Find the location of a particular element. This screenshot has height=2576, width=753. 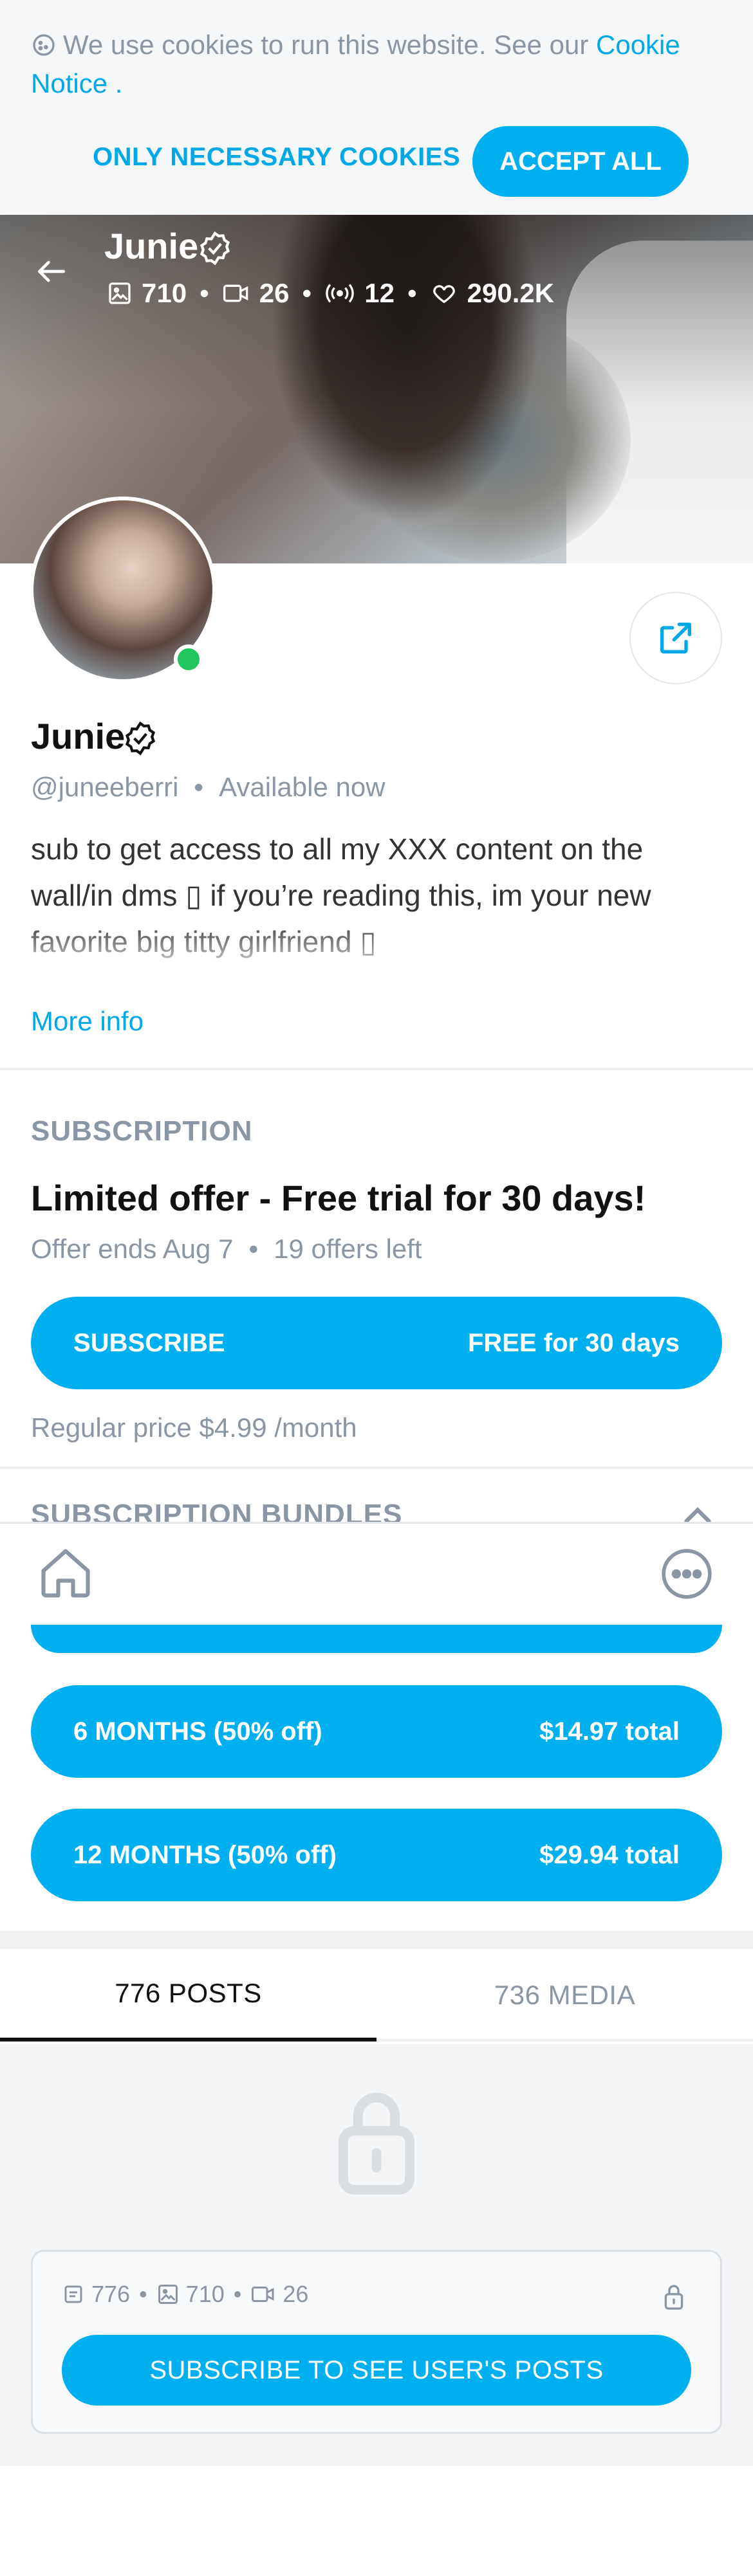

bundle-price: $14.97 total is located at coordinates (609, 1731).